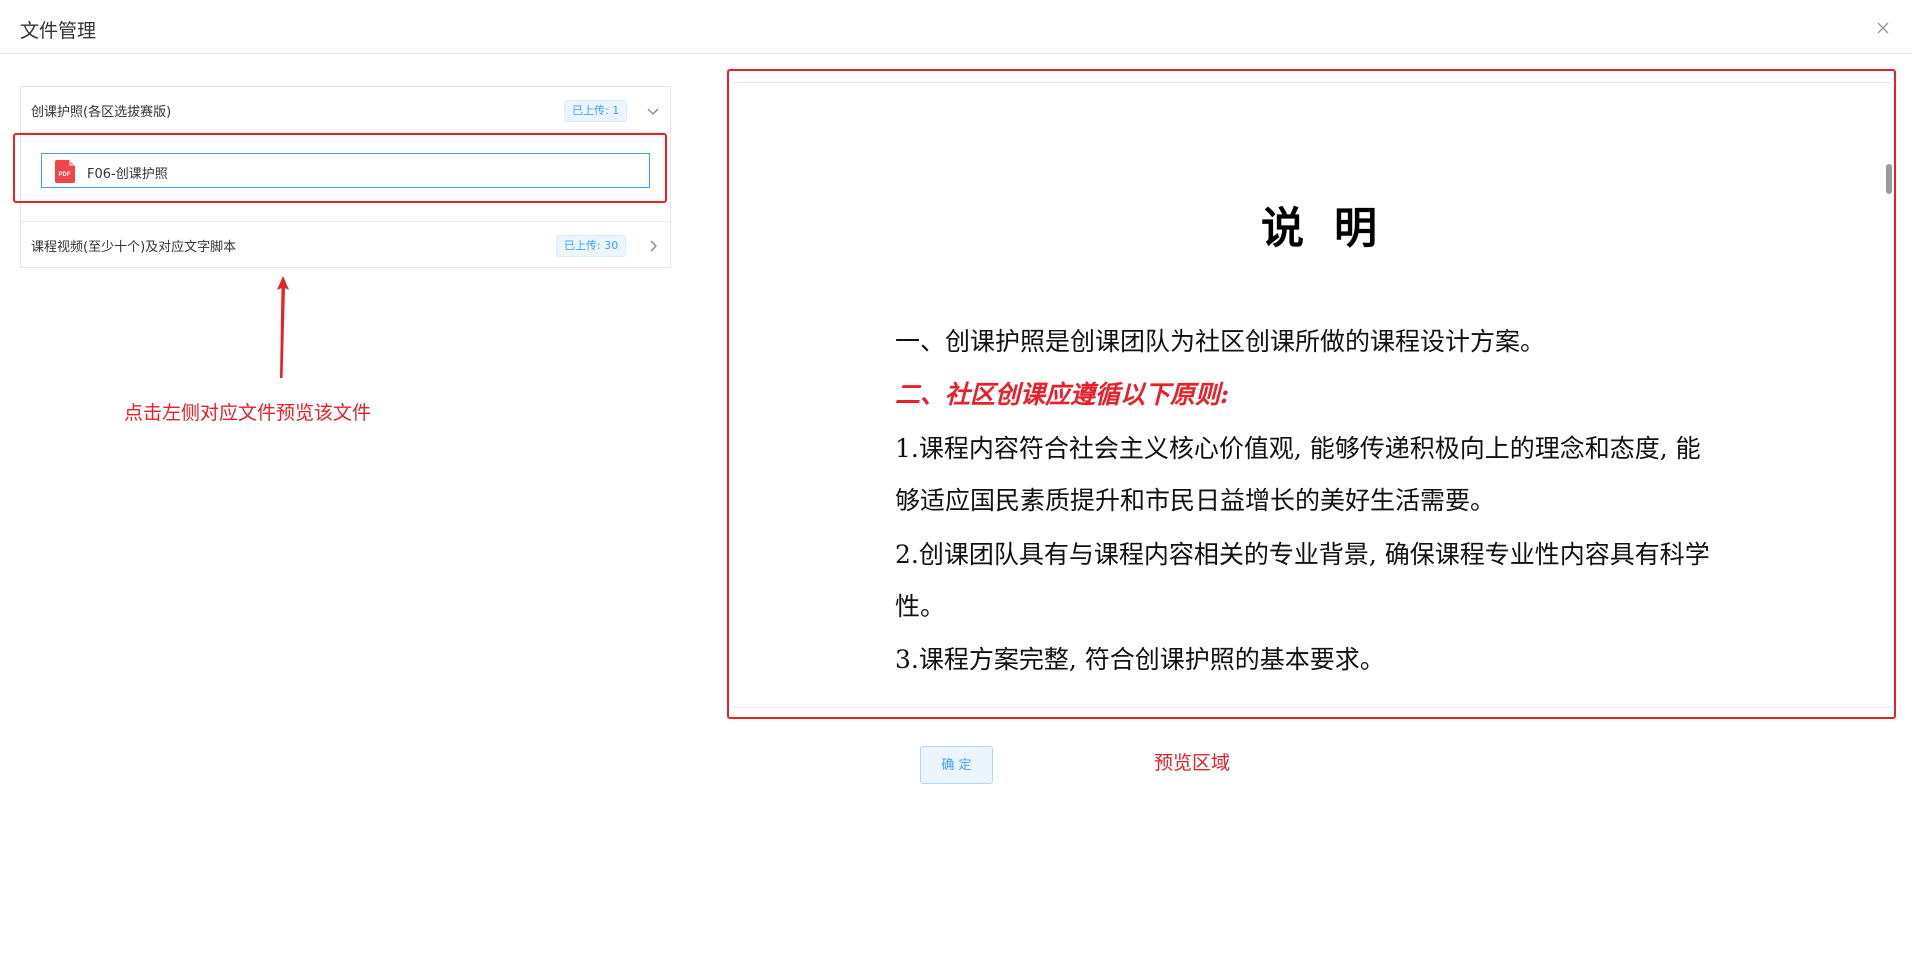 This screenshot has width=1912, height=966. Describe the element at coordinates (1192, 763) in the screenshot. I see `annotation-right-hint: 预览区域` at that location.